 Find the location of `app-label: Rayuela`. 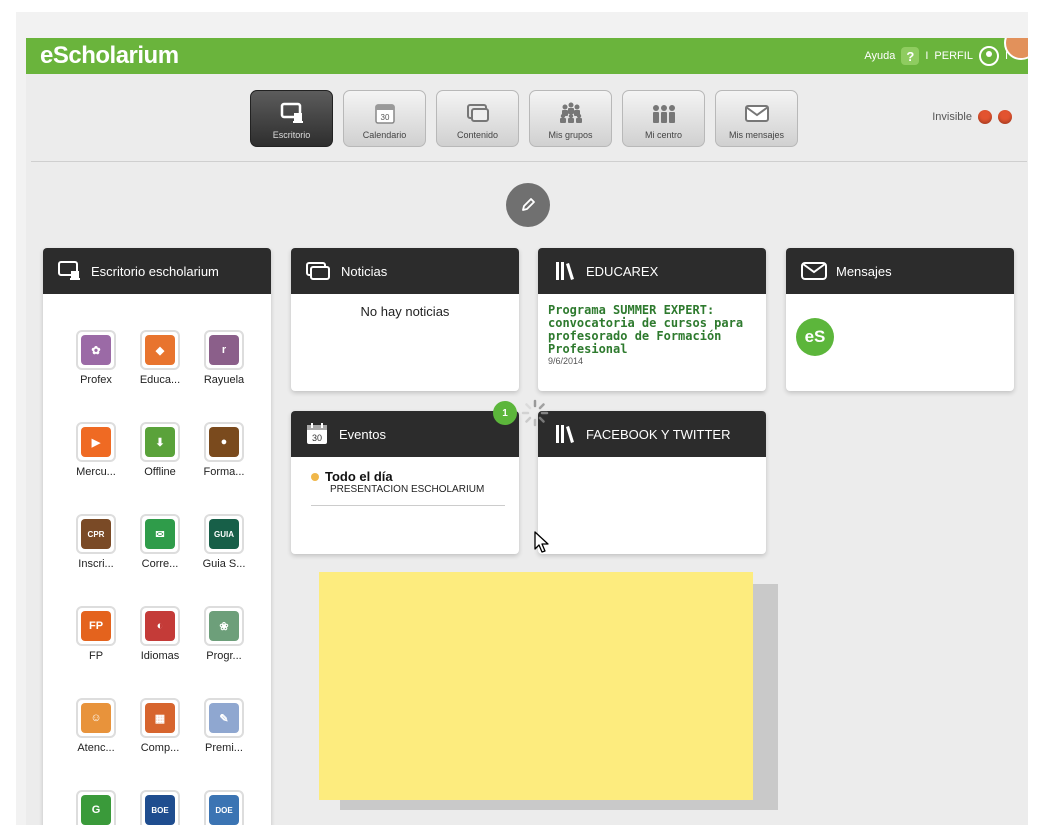

app-label: Rayuela is located at coordinates (224, 380).